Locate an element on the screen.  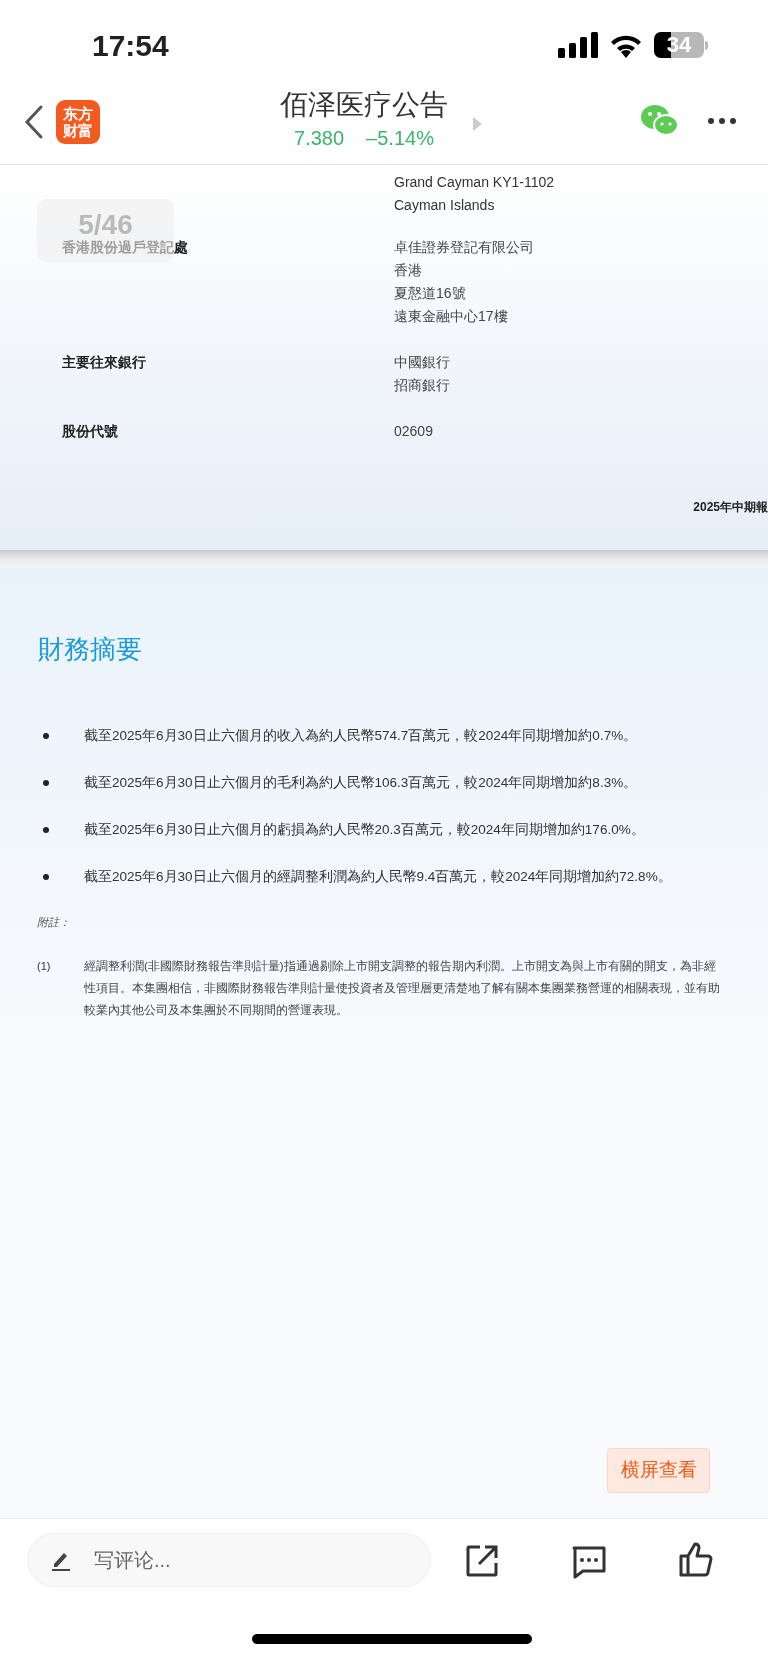
summary-bullet: 截至2025年6月30日止六個月的經調整利潤為約人民幣9.4百萬元，較2024年同期增加約72.8%。 is located at coordinates (378, 877).